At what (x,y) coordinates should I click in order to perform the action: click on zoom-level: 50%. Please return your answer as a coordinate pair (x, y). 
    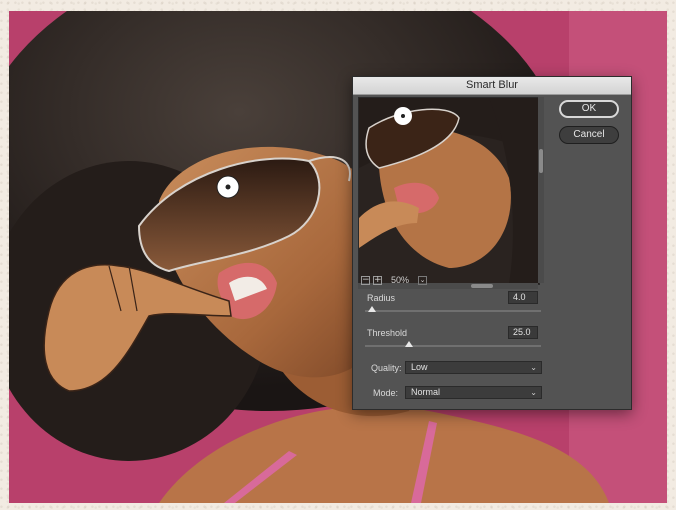
    Looking at the image, I should click on (400, 280).